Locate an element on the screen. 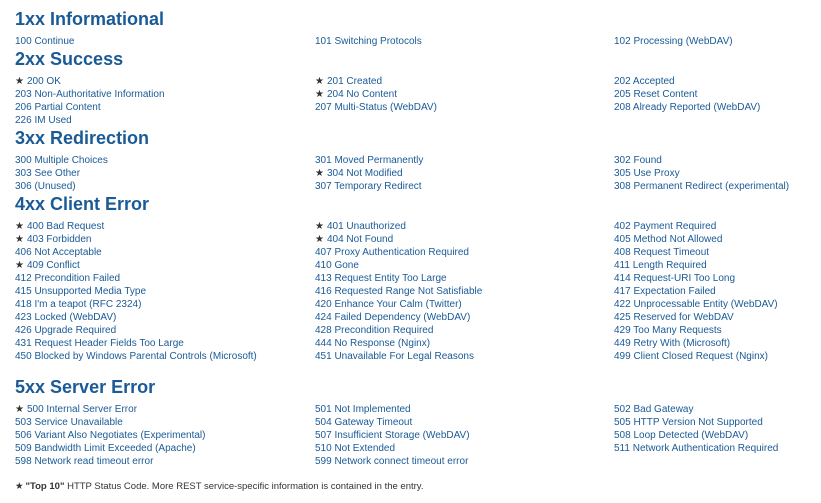  status-code-link-451: 451 Unavailable For Legal Reasons is located at coordinates (394, 356).